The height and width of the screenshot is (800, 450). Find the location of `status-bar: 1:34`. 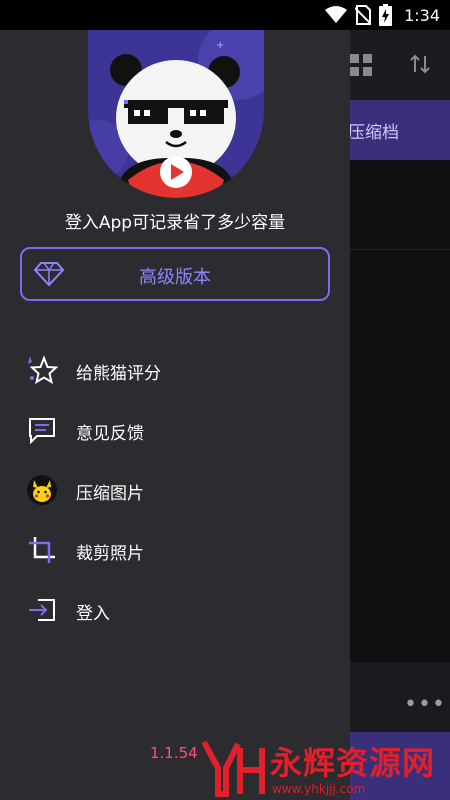

status-bar: 1:34 is located at coordinates (225, 15).